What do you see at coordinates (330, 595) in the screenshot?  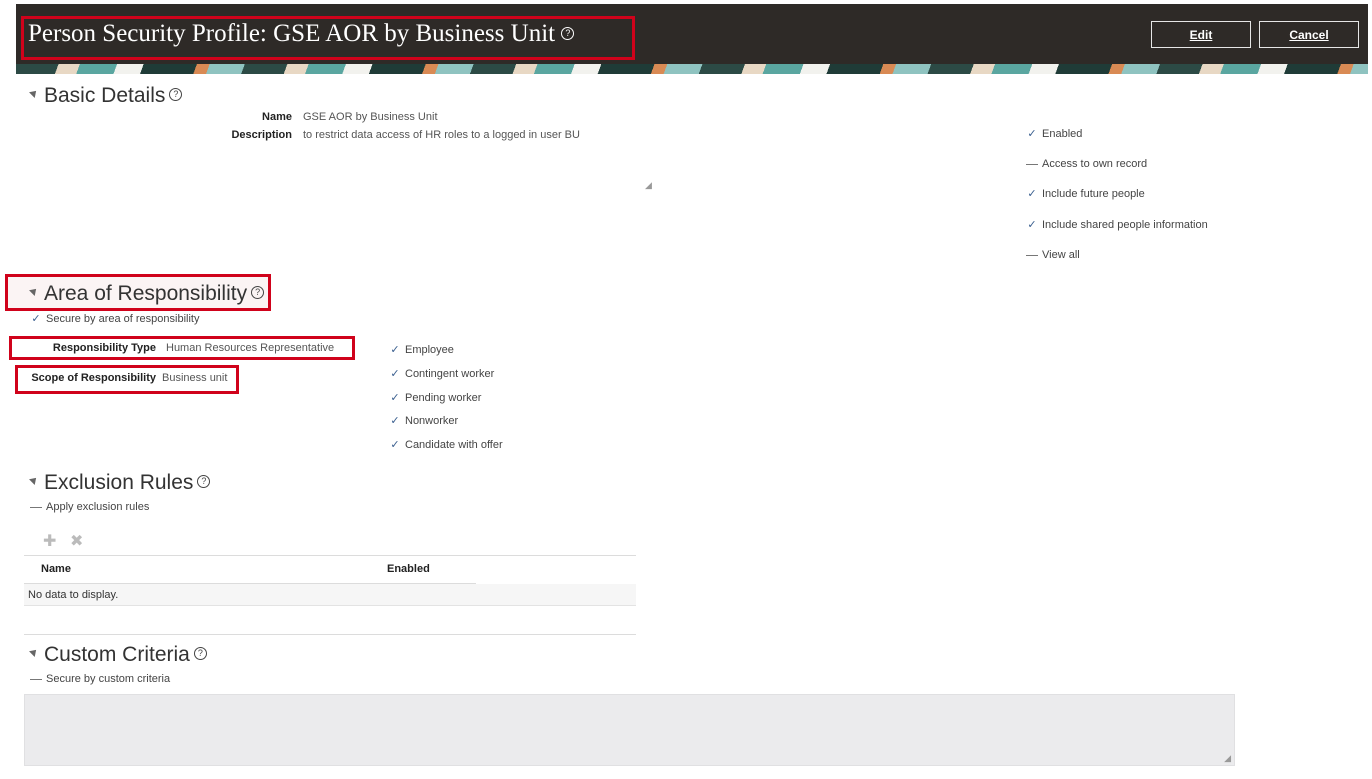 I see `table-row: No data to display.` at bounding box center [330, 595].